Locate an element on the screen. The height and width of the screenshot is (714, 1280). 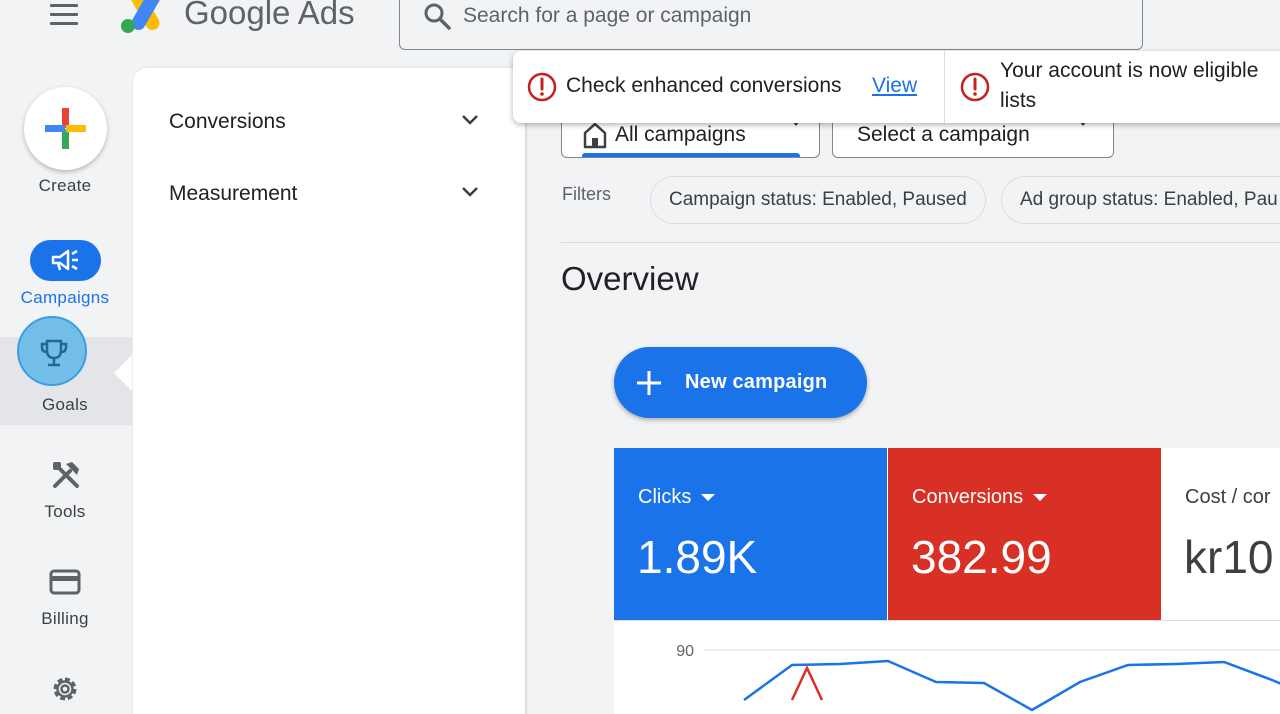
view-link: View is located at coordinates (894, 86).